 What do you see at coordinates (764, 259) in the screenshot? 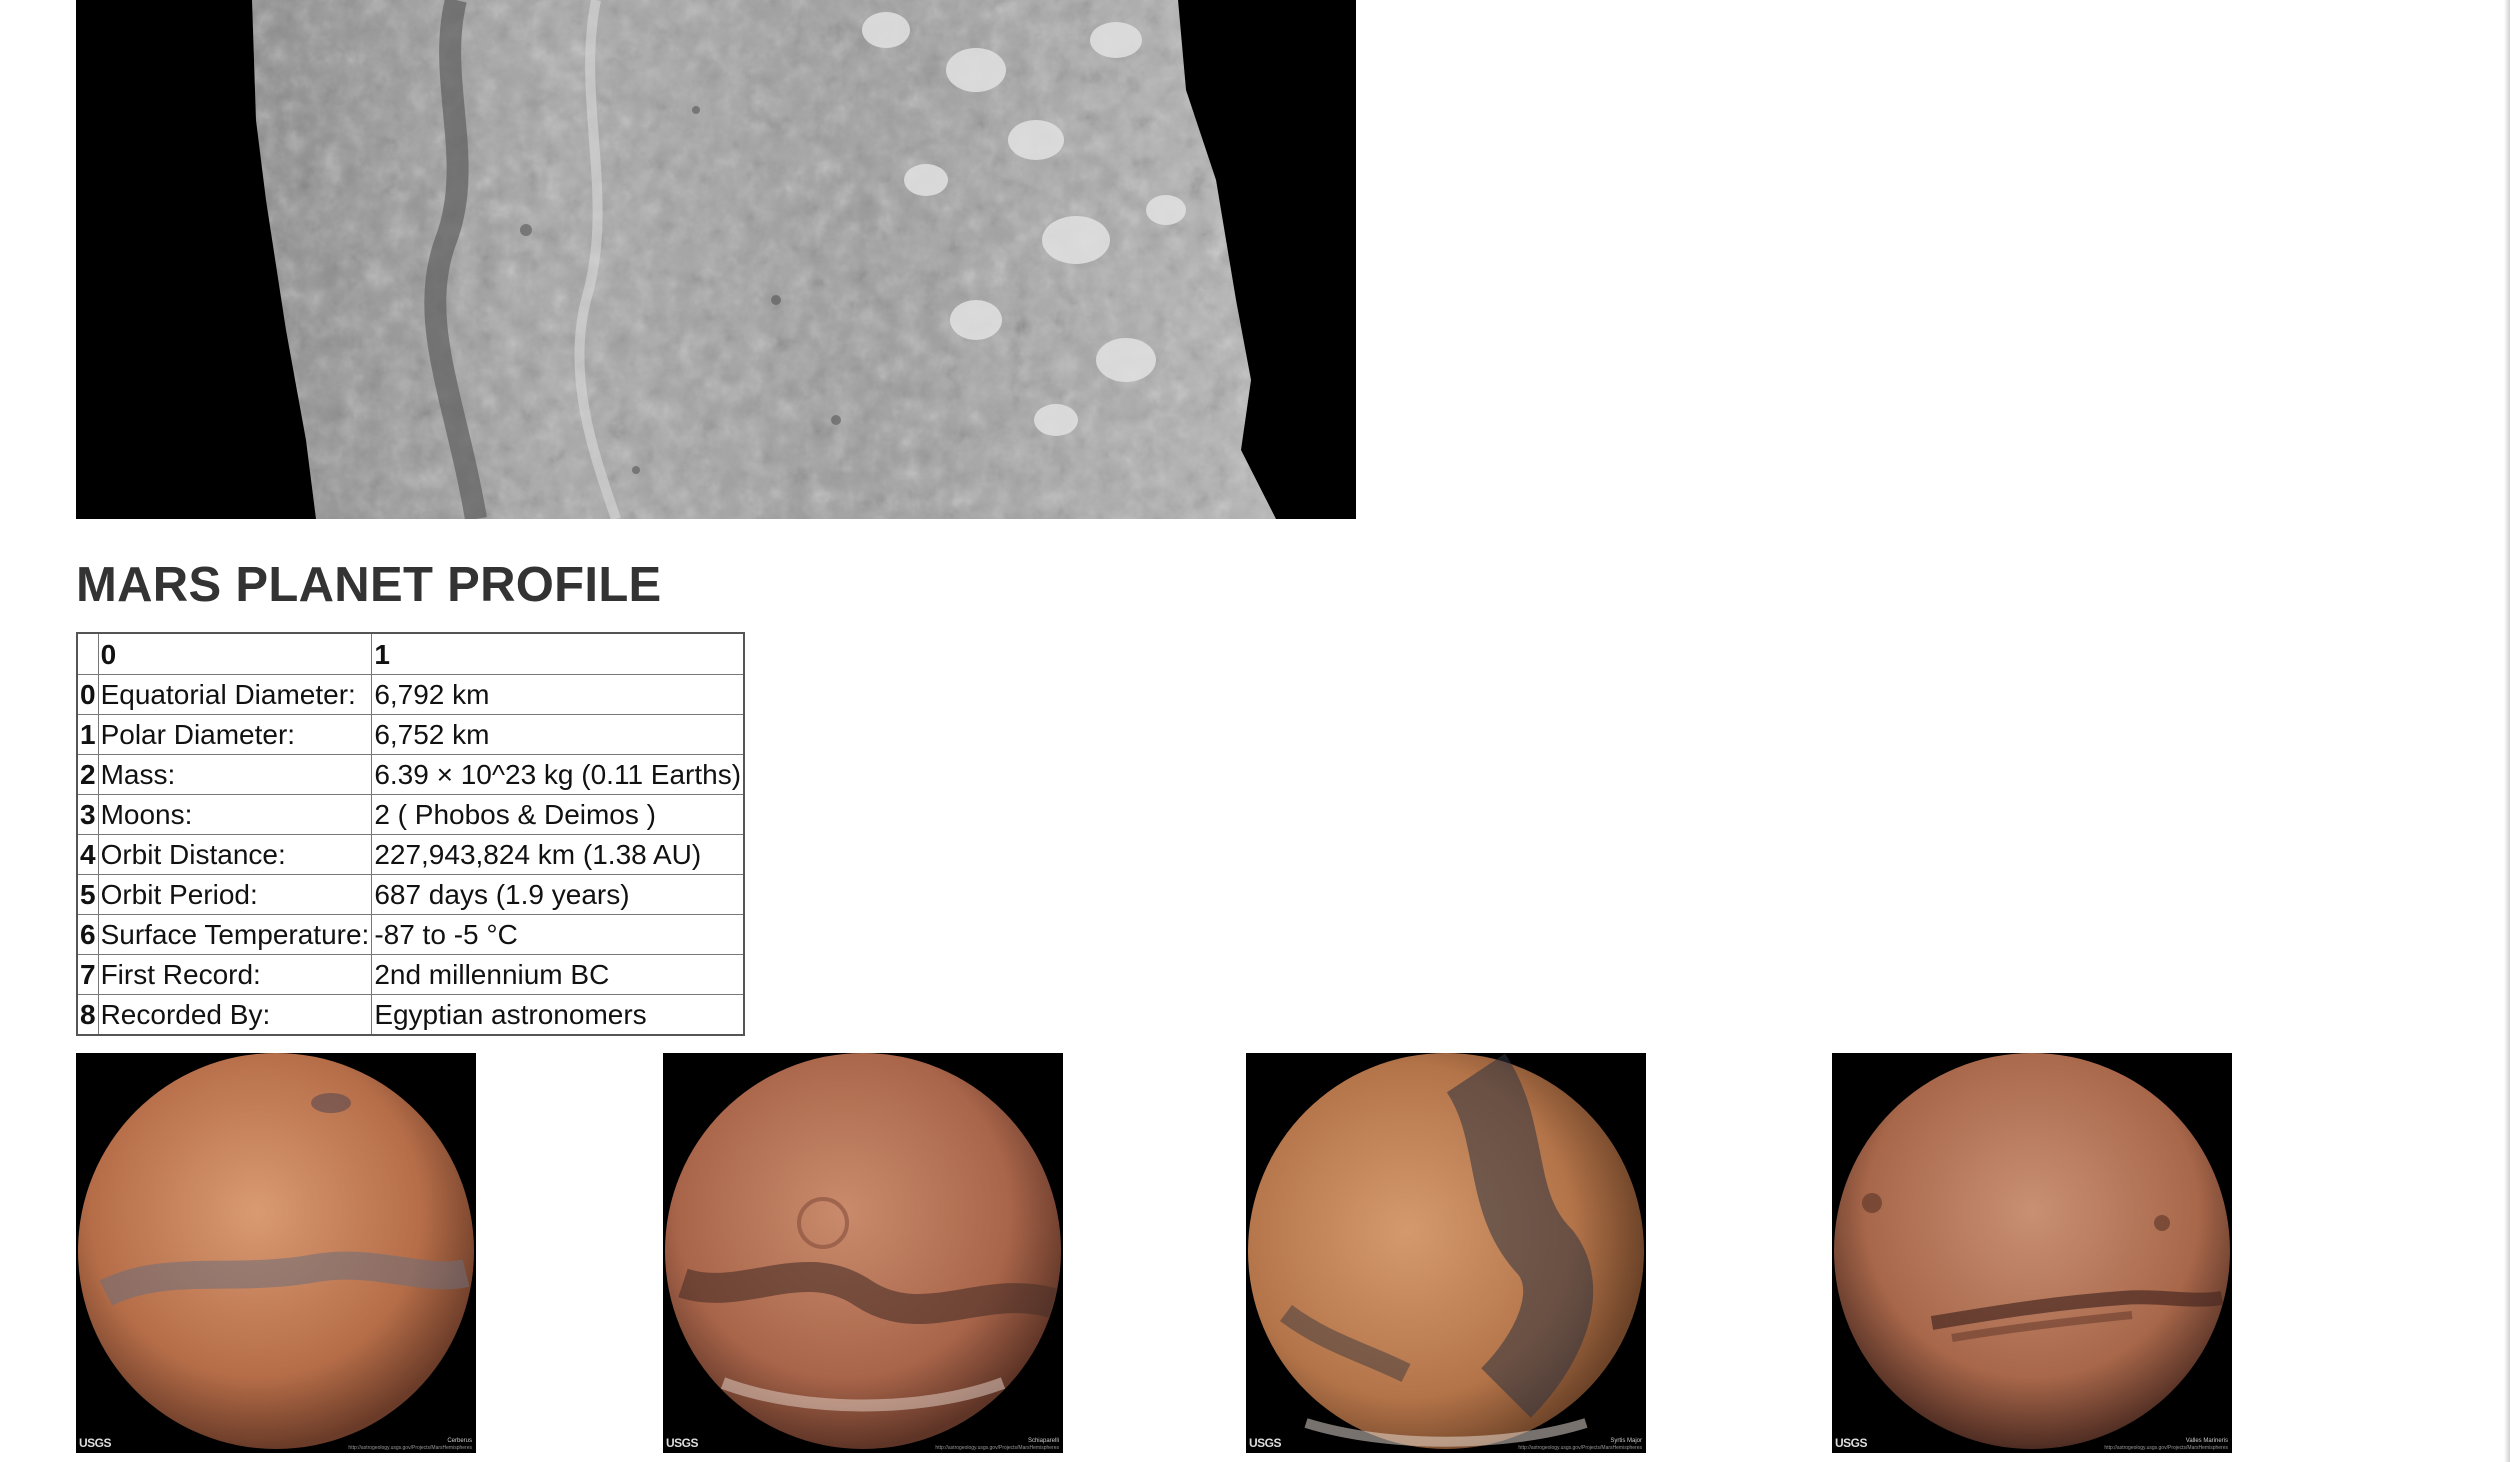
I see `featured-image-graphic` at bounding box center [764, 259].